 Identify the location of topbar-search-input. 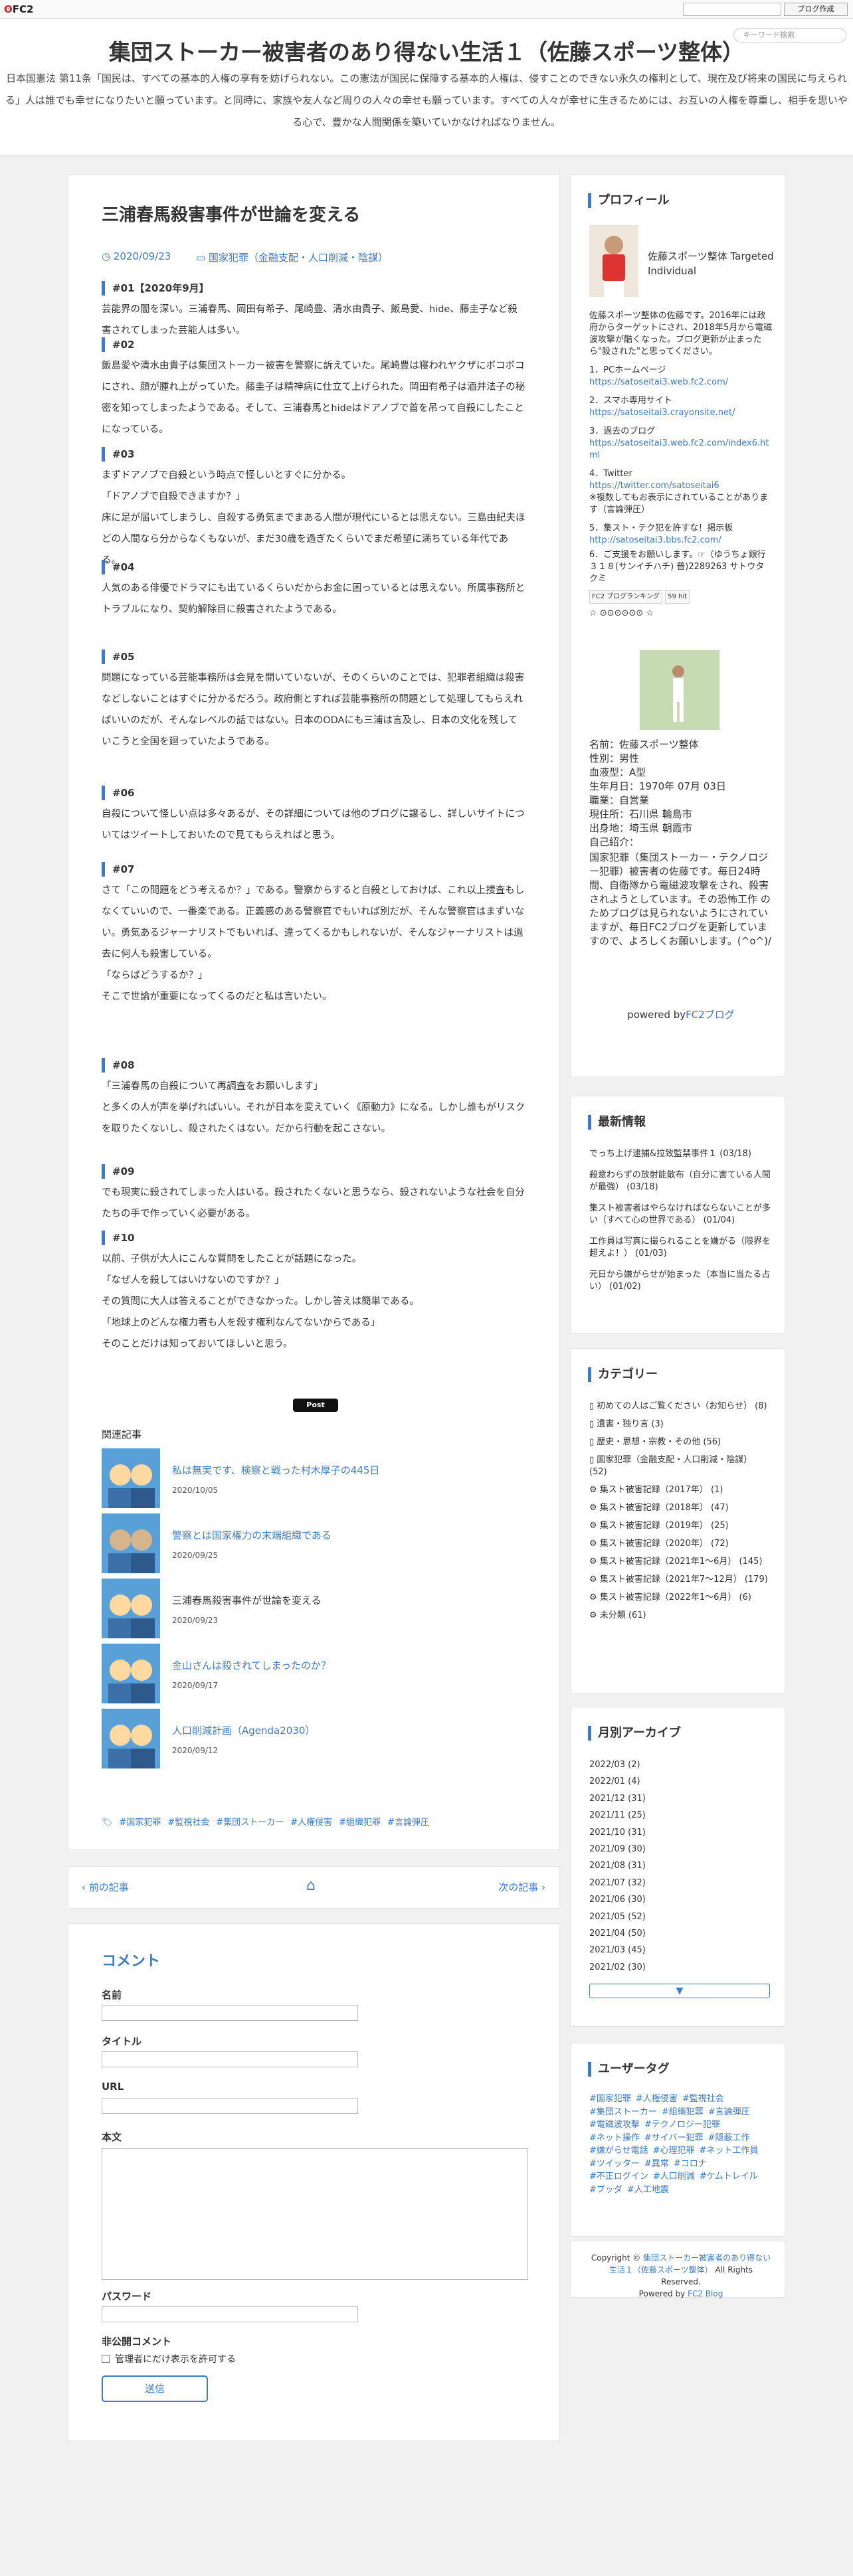
(732, 9).